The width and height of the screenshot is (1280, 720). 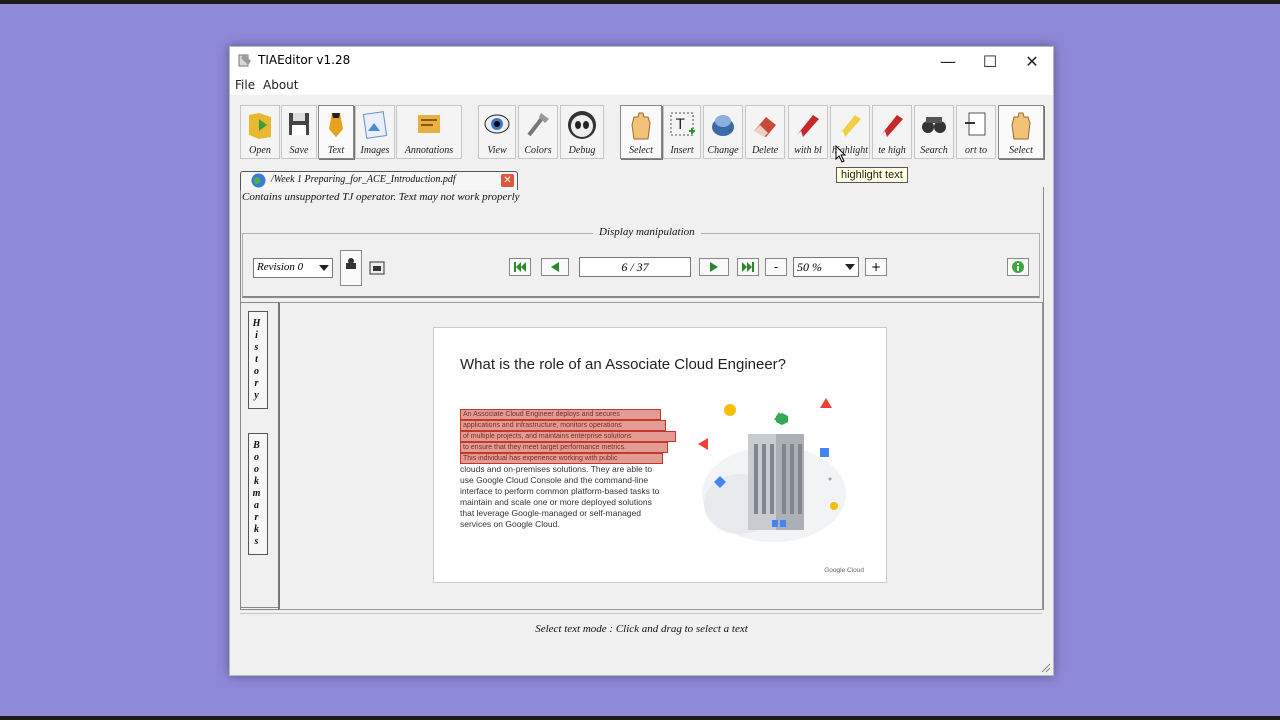 I want to click on image-icon, so click(x=375, y=125).